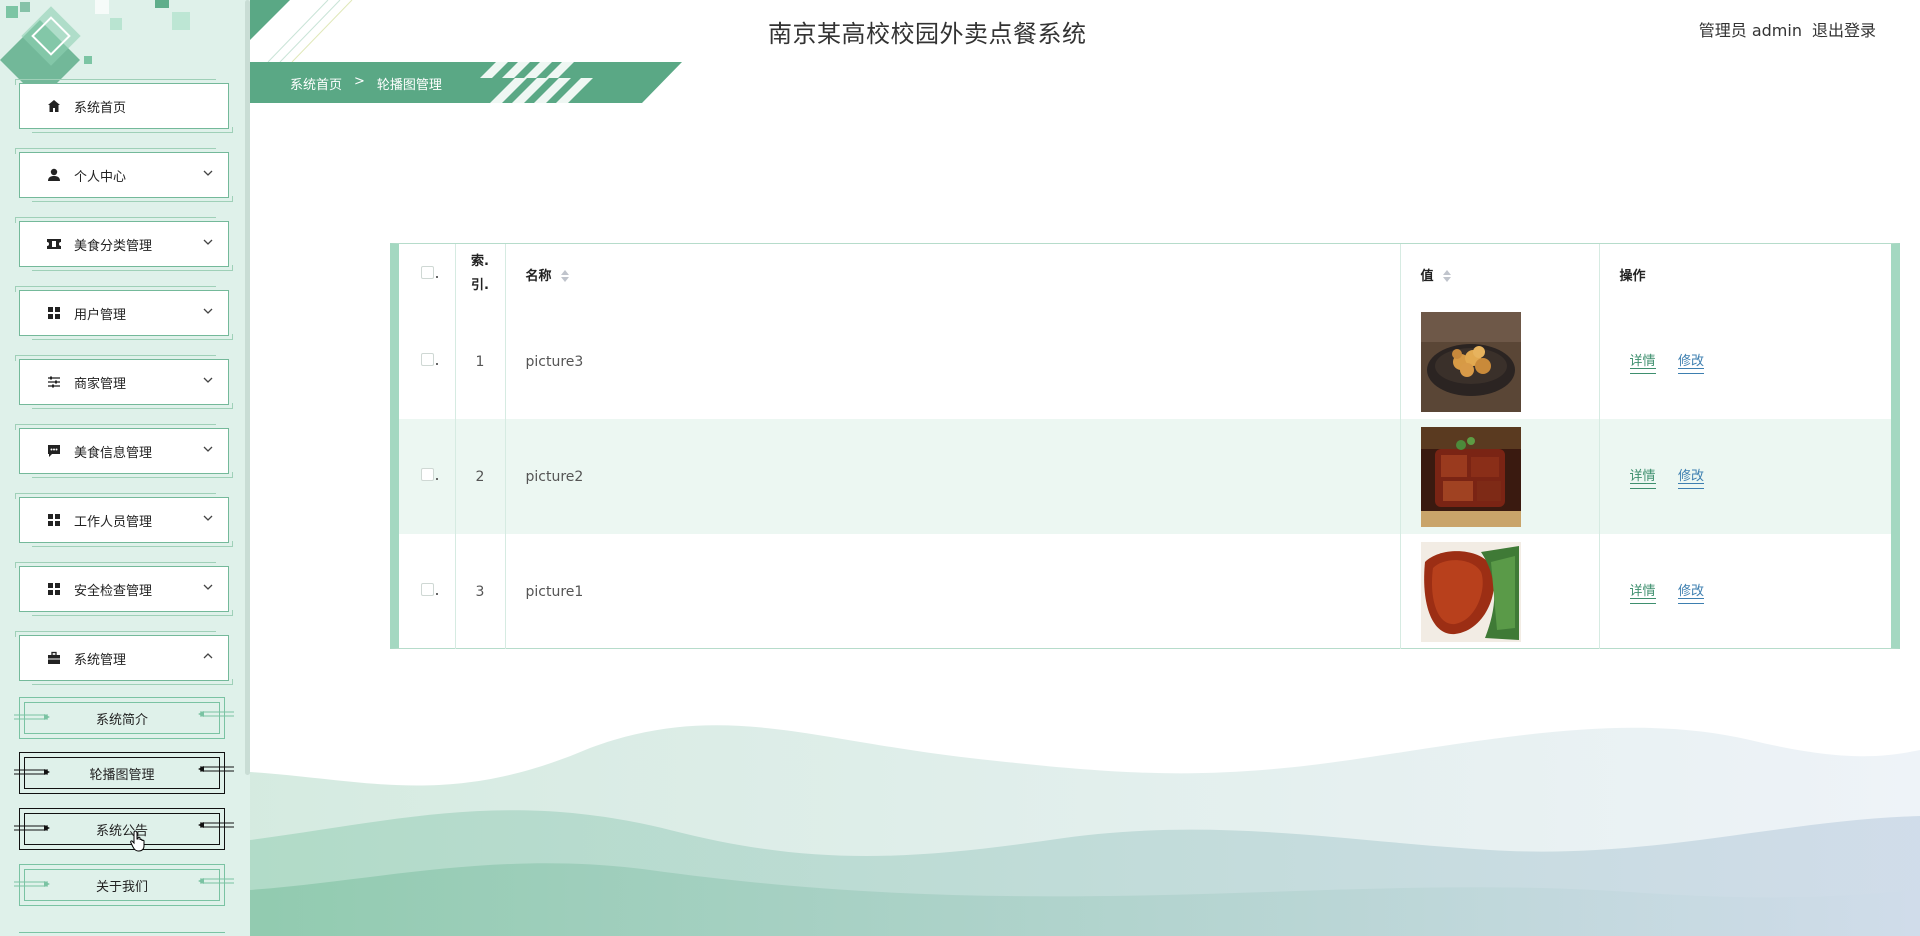 The height and width of the screenshot is (936, 1920). I want to click on sidebar-item-label: 美食信息管理, so click(113, 453).